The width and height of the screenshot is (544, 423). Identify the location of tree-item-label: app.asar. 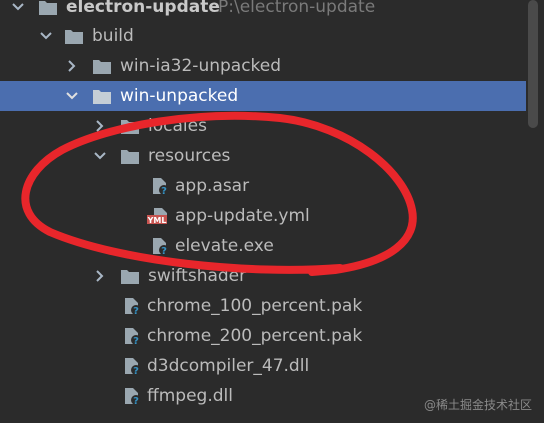
(212, 186).